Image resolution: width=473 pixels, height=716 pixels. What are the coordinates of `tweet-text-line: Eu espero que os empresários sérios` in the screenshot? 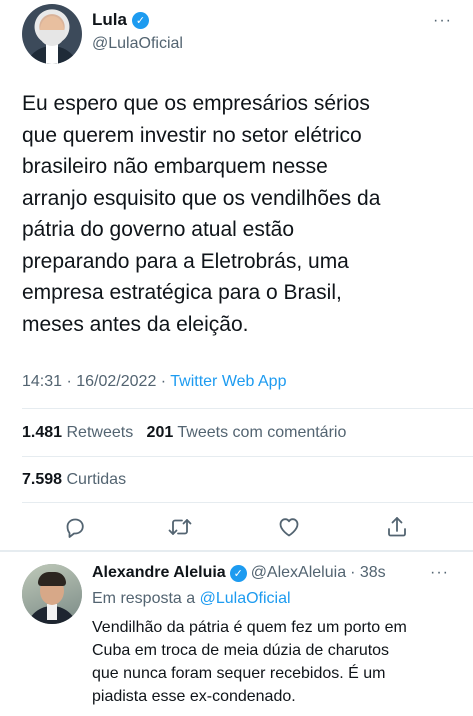 It's located at (196, 103).